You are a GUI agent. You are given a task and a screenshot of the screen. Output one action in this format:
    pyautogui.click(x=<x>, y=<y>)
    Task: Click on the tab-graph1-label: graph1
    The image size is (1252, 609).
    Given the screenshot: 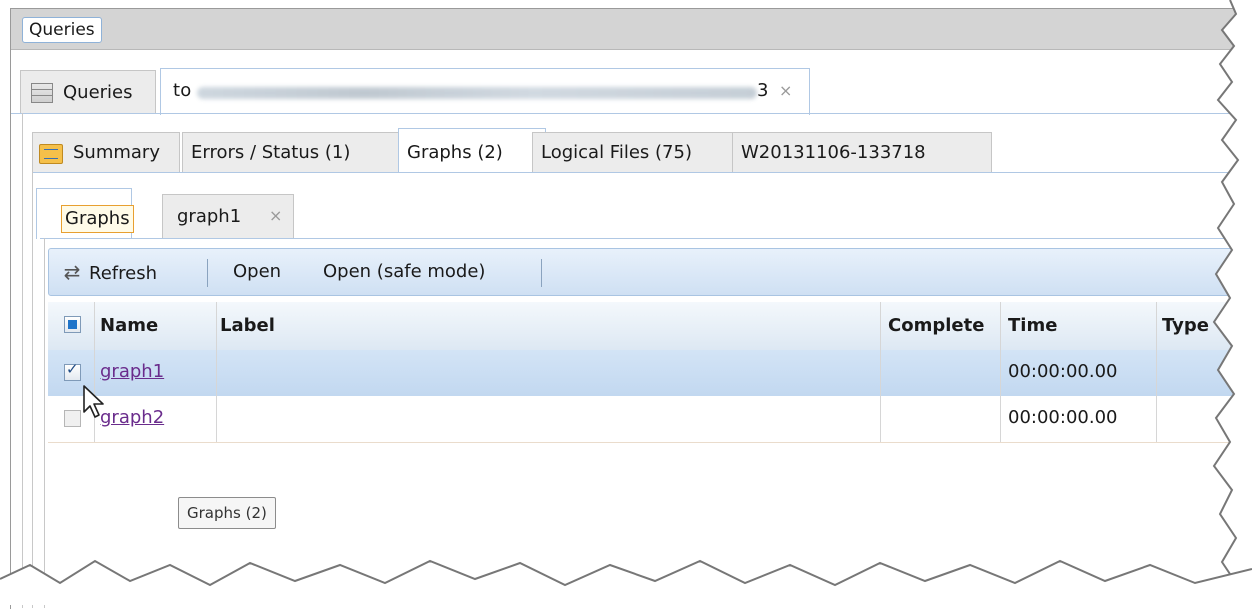 What is the action you would take?
    pyautogui.click(x=209, y=216)
    